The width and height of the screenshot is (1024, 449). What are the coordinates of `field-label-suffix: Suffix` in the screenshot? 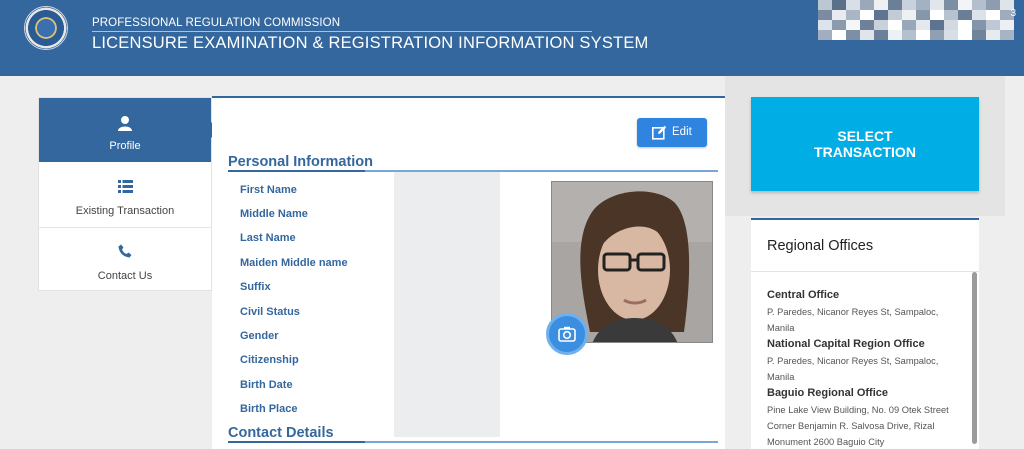 It's located at (255, 287).